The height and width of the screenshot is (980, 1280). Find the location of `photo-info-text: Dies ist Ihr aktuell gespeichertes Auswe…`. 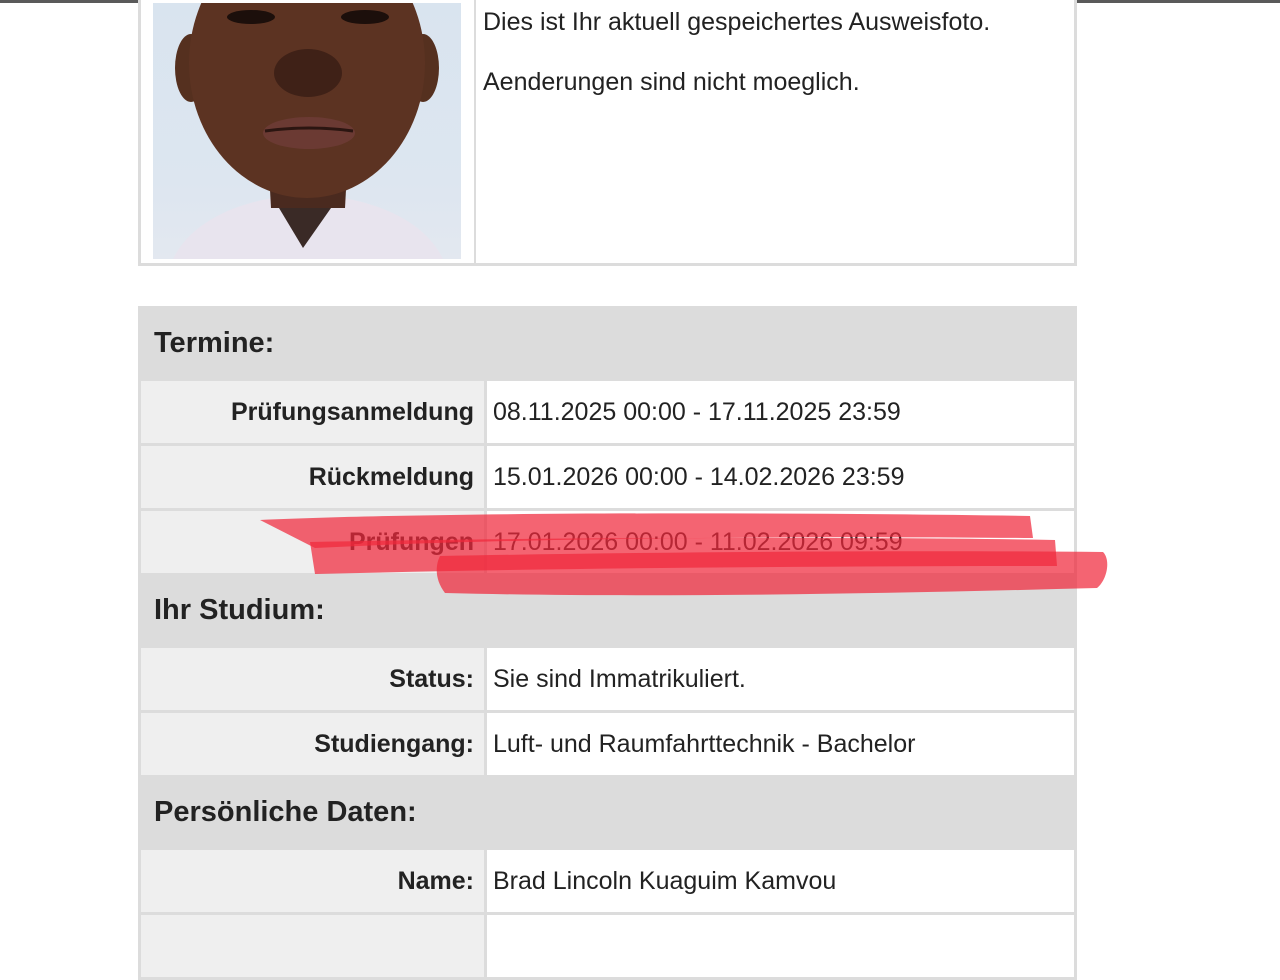

photo-info-text: Dies ist Ihr aktuell gespeichertes Auswe… is located at coordinates (736, 67).